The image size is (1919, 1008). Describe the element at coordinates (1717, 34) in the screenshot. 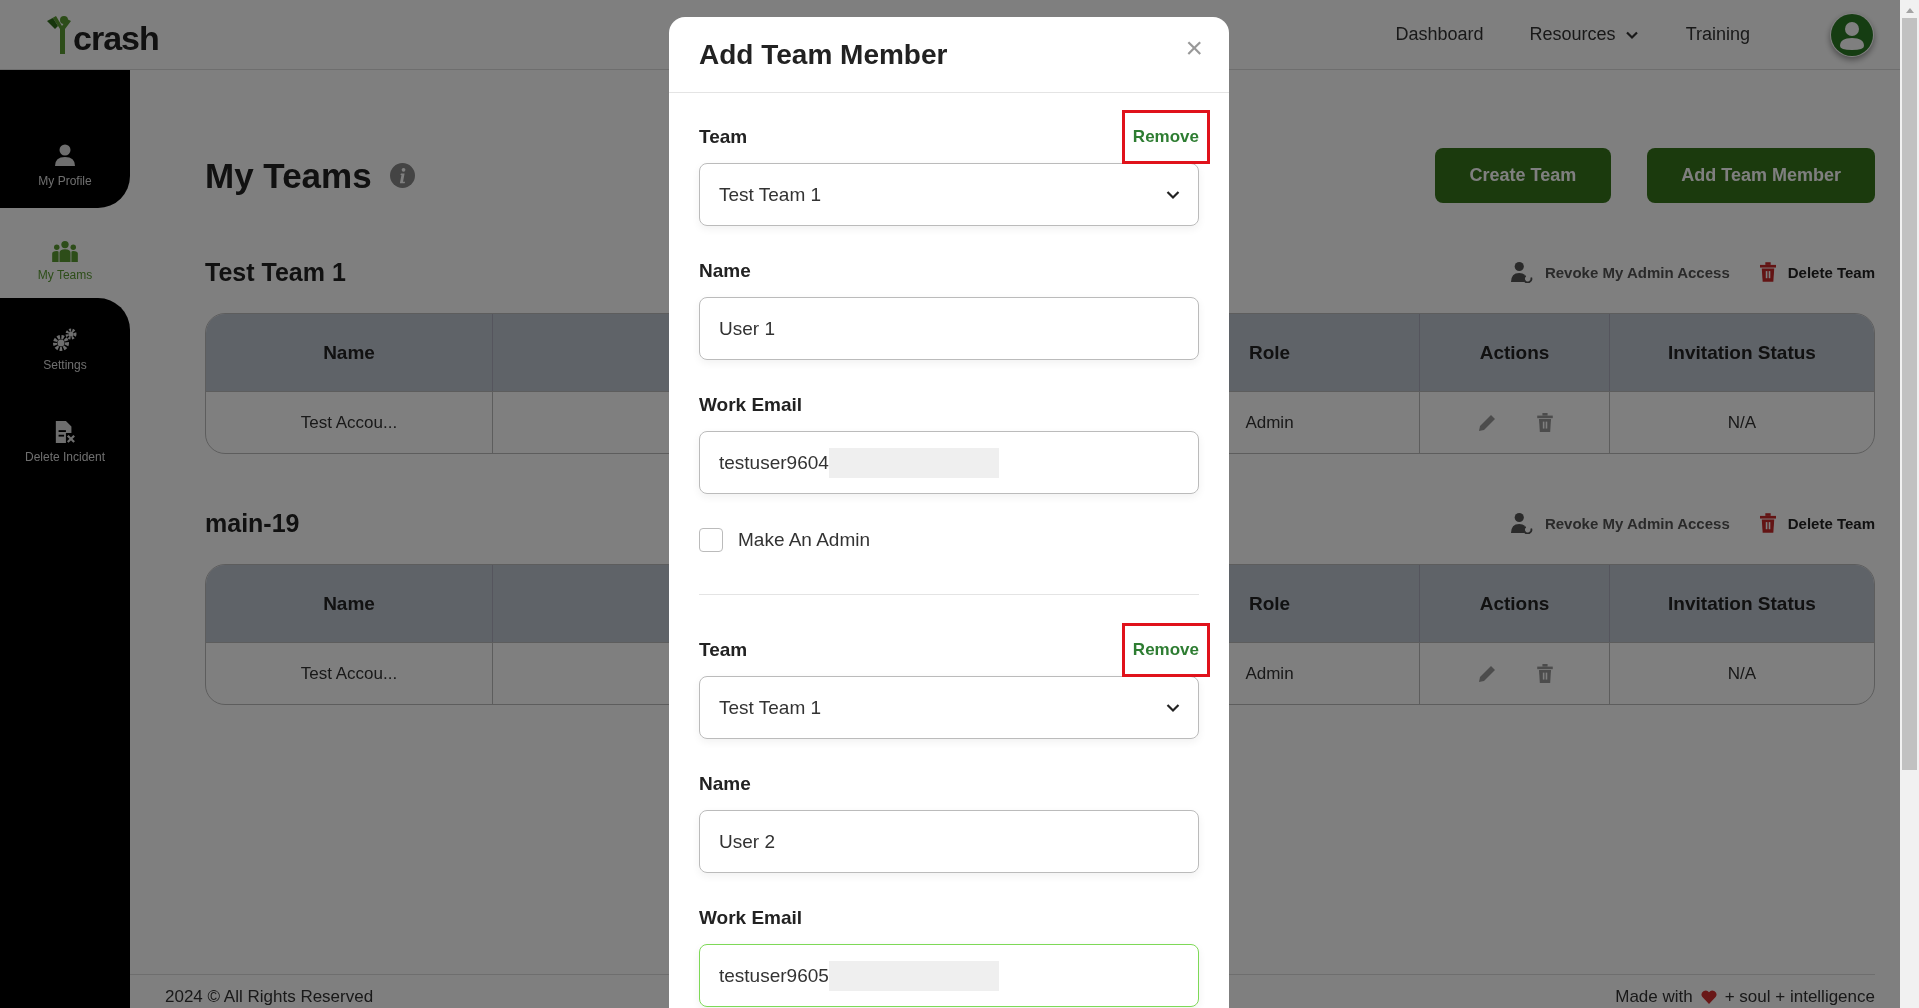

I see `nav-link: Training` at that location.